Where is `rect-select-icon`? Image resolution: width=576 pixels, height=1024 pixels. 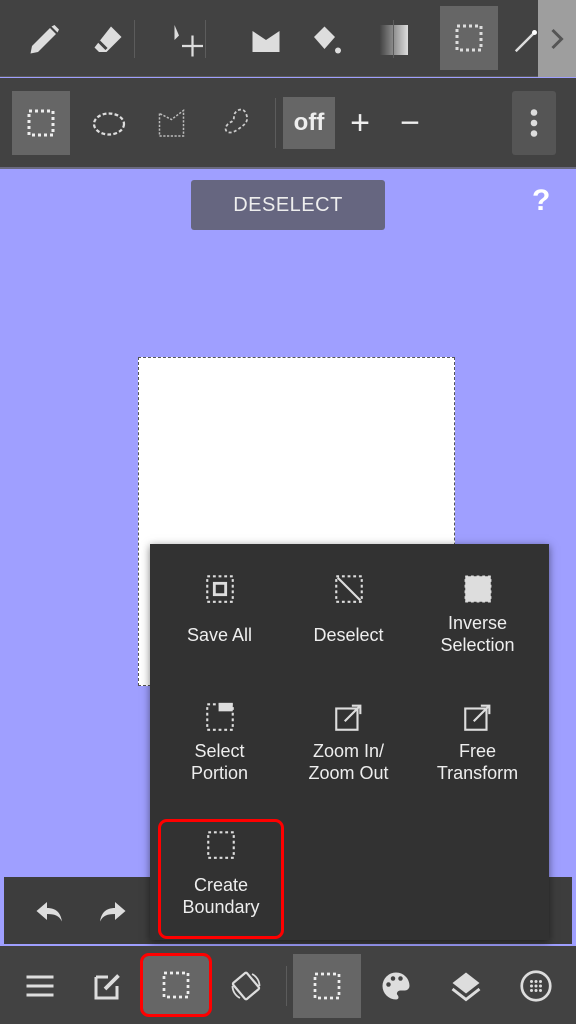 rect-select-icon is located at coordinates (41, 123).